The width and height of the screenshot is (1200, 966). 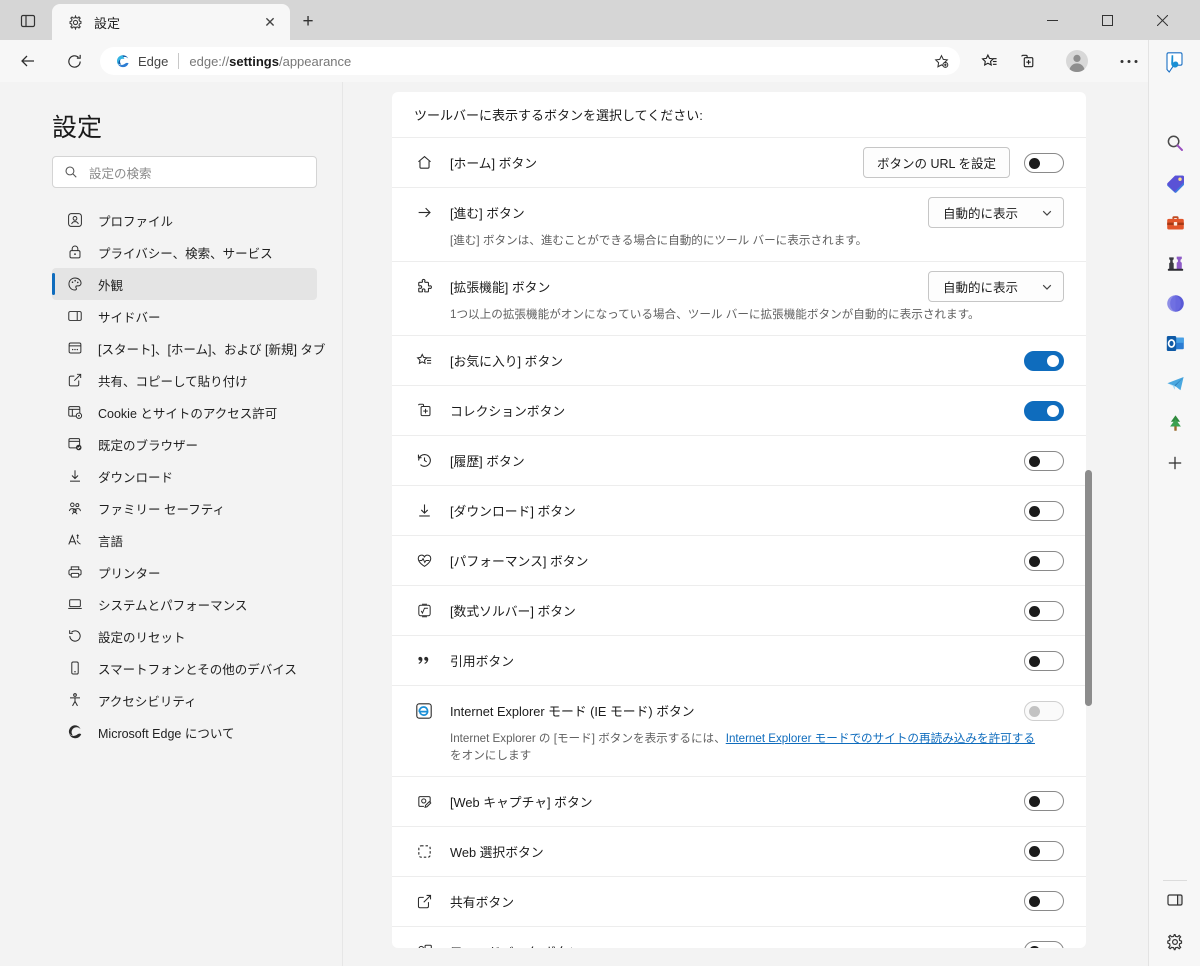 What do you see at coordinates (1175, 183) in the screenshot?
I see `shopping-tag-icon` at bounding box center [1175, 183].